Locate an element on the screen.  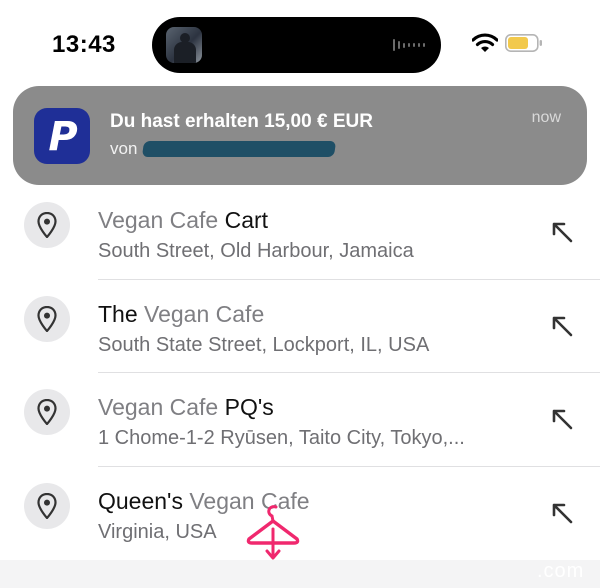
result-title: Vegan Cafe Cart is located at coordinates (183, 220).